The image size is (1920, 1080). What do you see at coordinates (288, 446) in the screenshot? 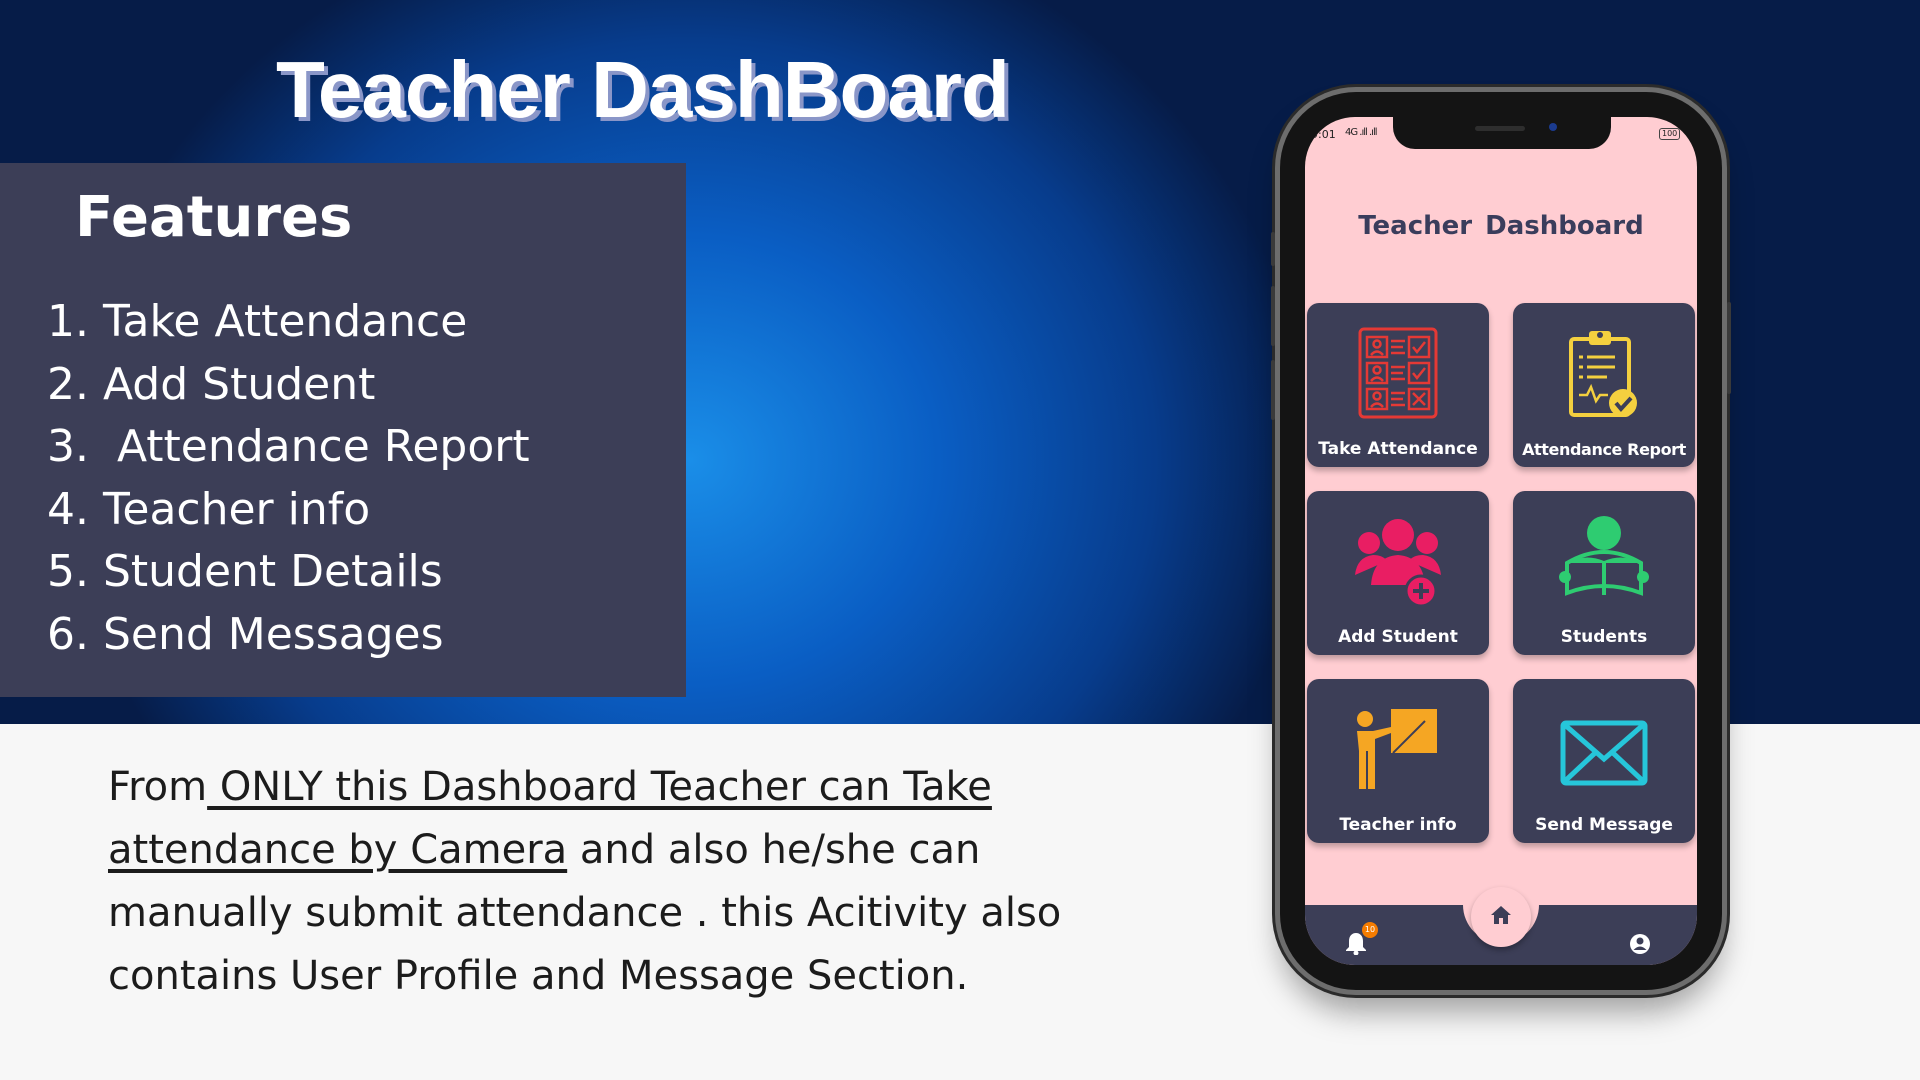
I see `feature-item: 3. Attendance Report` at bounding box center [288, 446].